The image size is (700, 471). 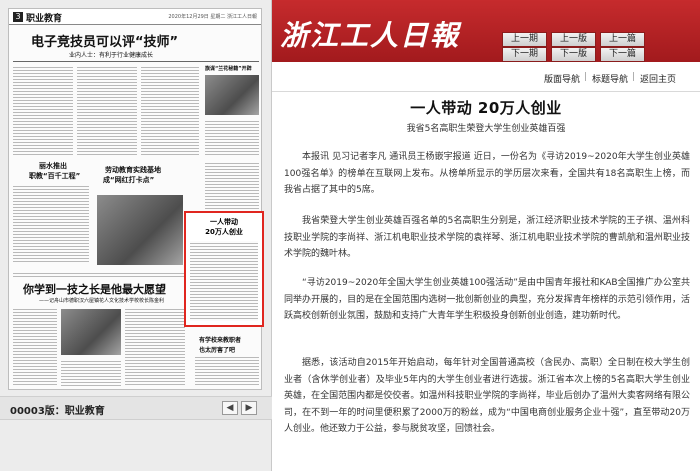 What do you see at coordinates (104, 40) in the screenshot?
I see `headline-main: 电子竞技员可以评“技师”` at bounding box center [104, 40].